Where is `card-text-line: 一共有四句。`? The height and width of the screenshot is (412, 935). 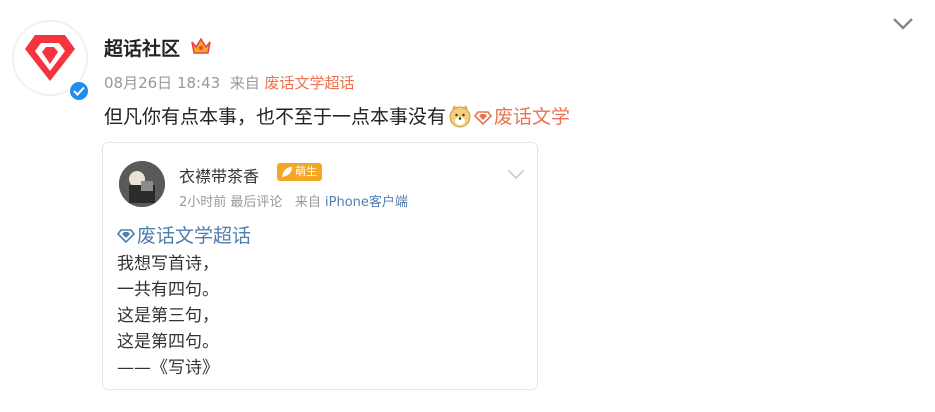 card-text-line: 一共有四句。 is located at coordinates (168, 290).